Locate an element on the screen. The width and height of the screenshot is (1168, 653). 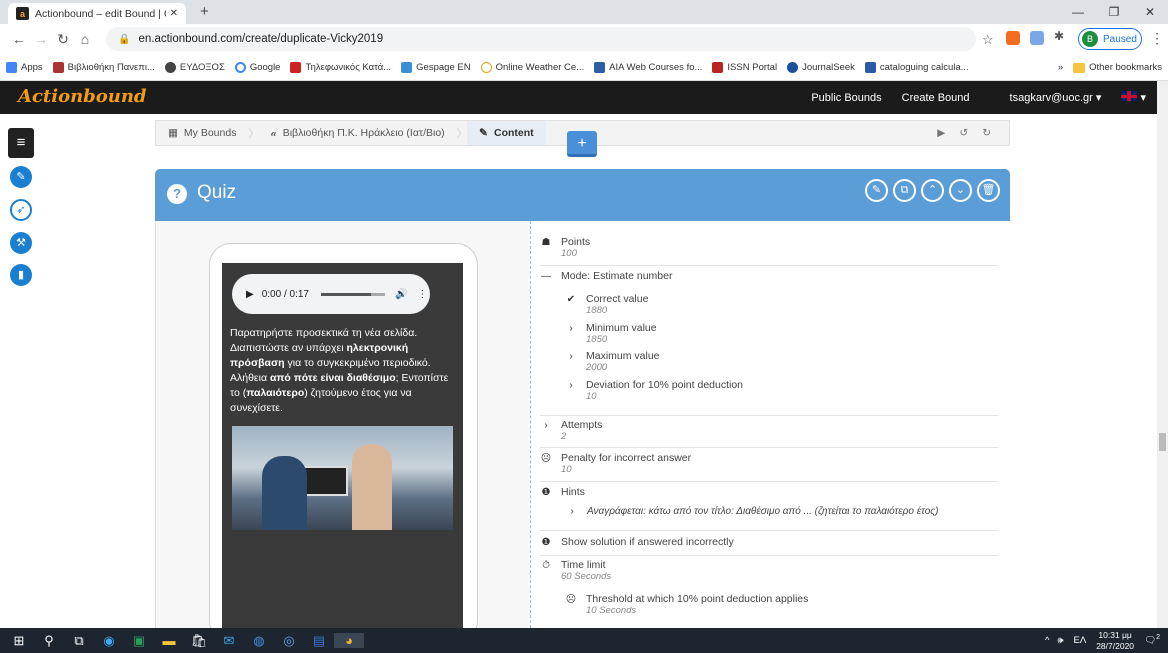
public-bounds-link: Public Bounds is located at coordinates (846, 98).